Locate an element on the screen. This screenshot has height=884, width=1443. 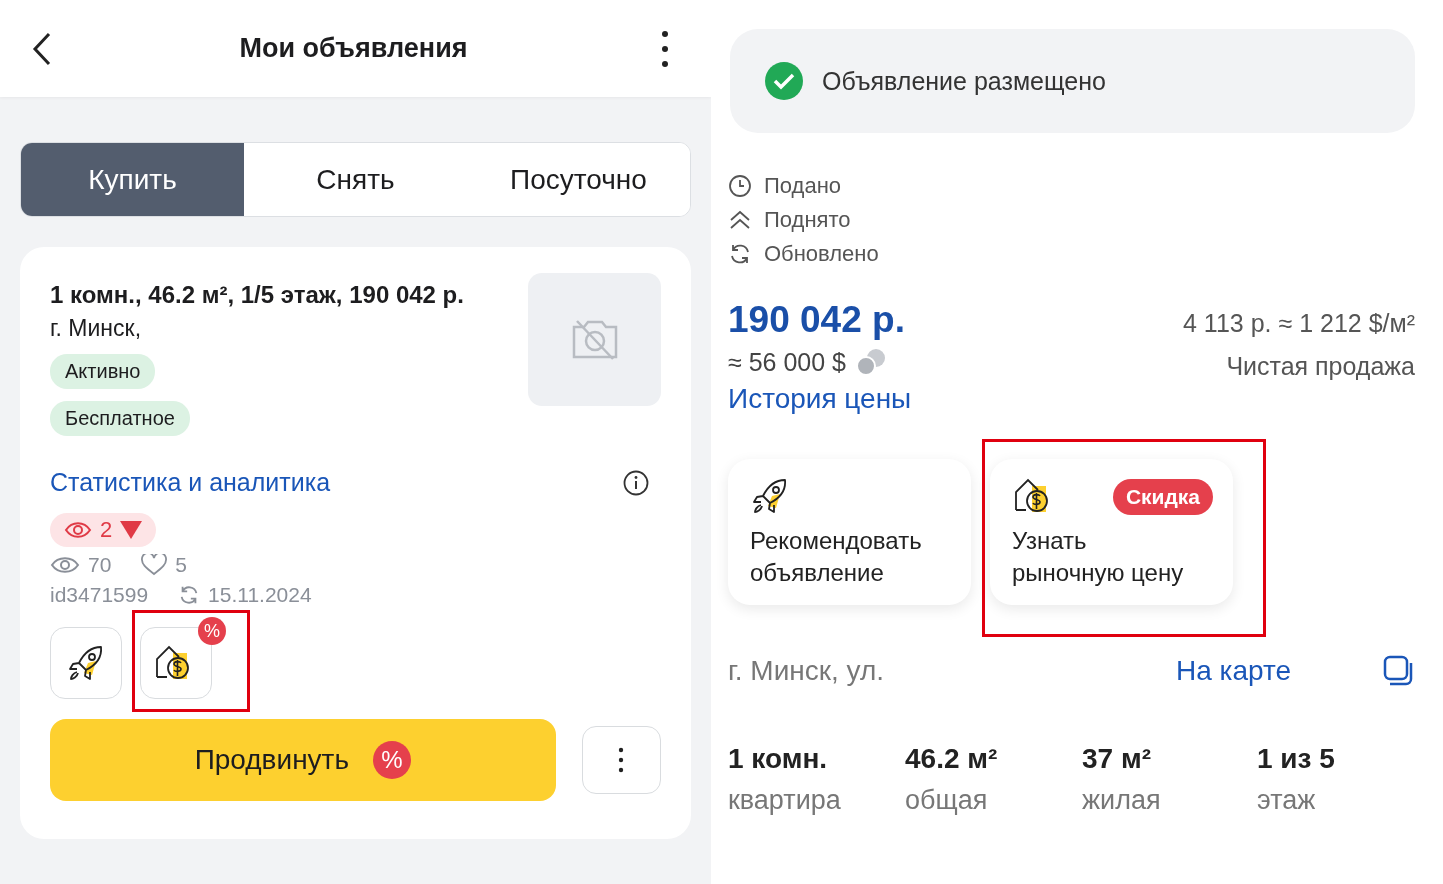
spec-label: этаж is located at coordinates (1287, 800).